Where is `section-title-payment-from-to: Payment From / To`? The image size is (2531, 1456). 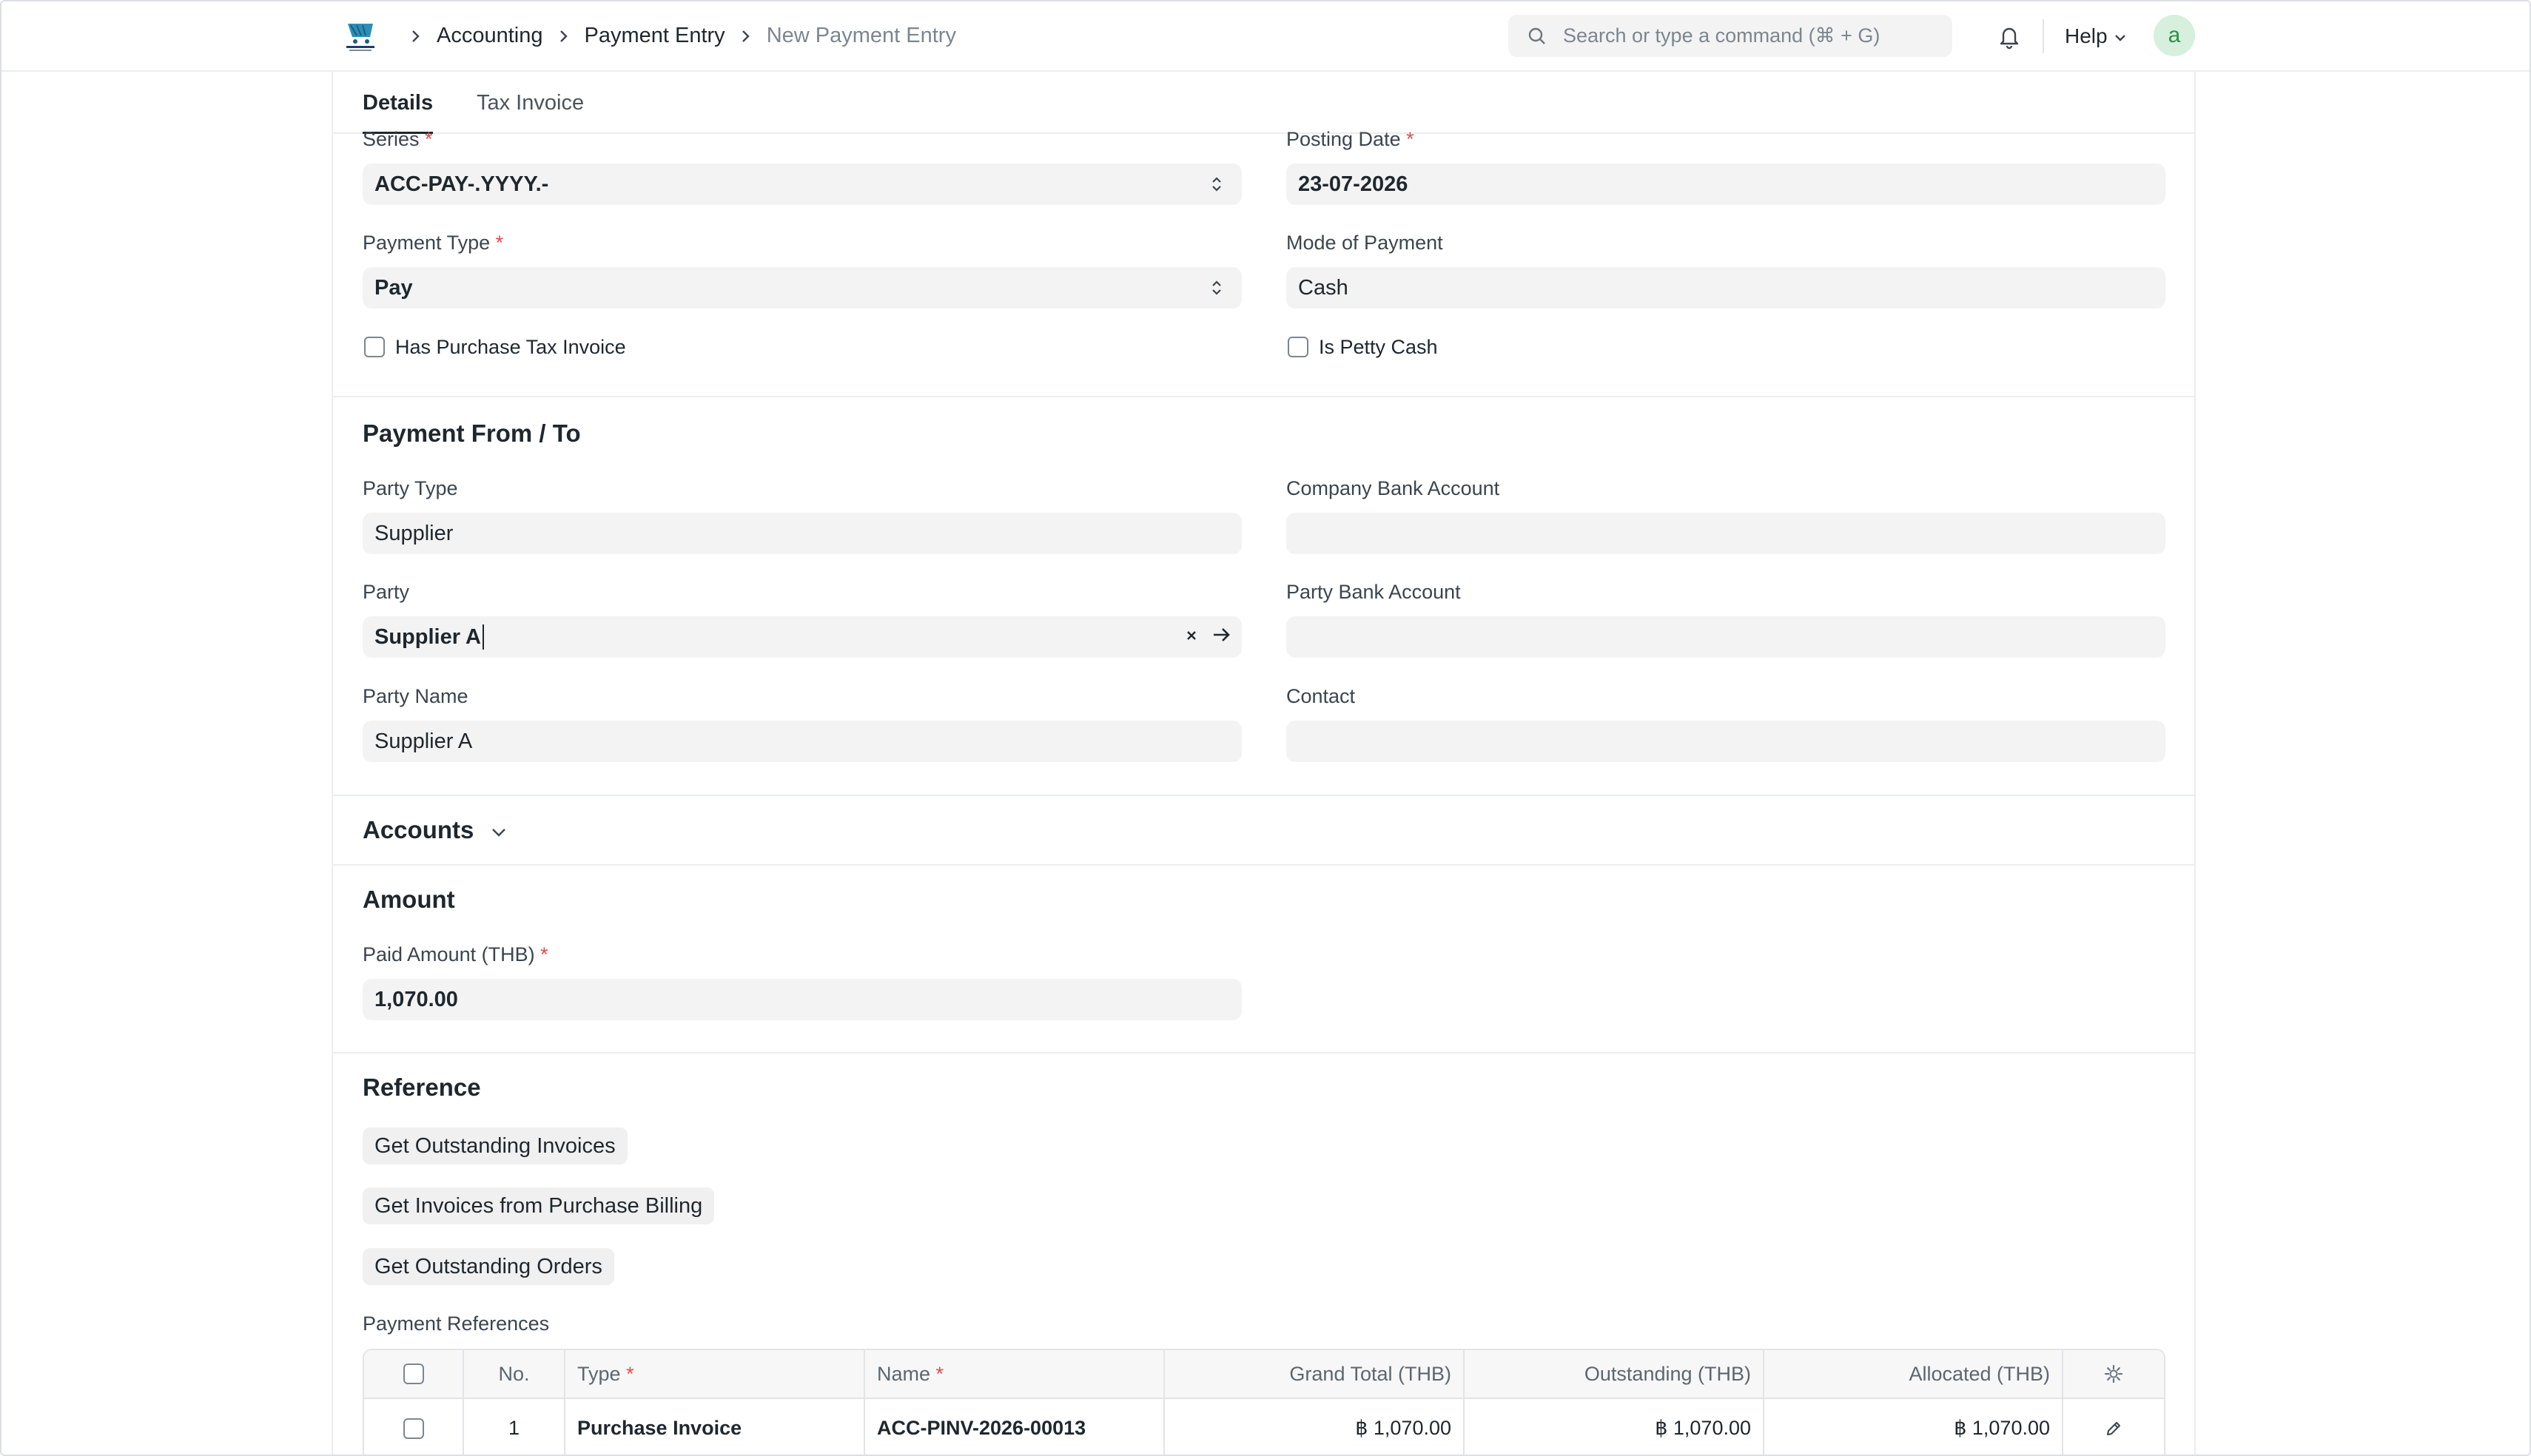 section-title-payment-from-to: Payment From / To is located at coordinates (472, 433).